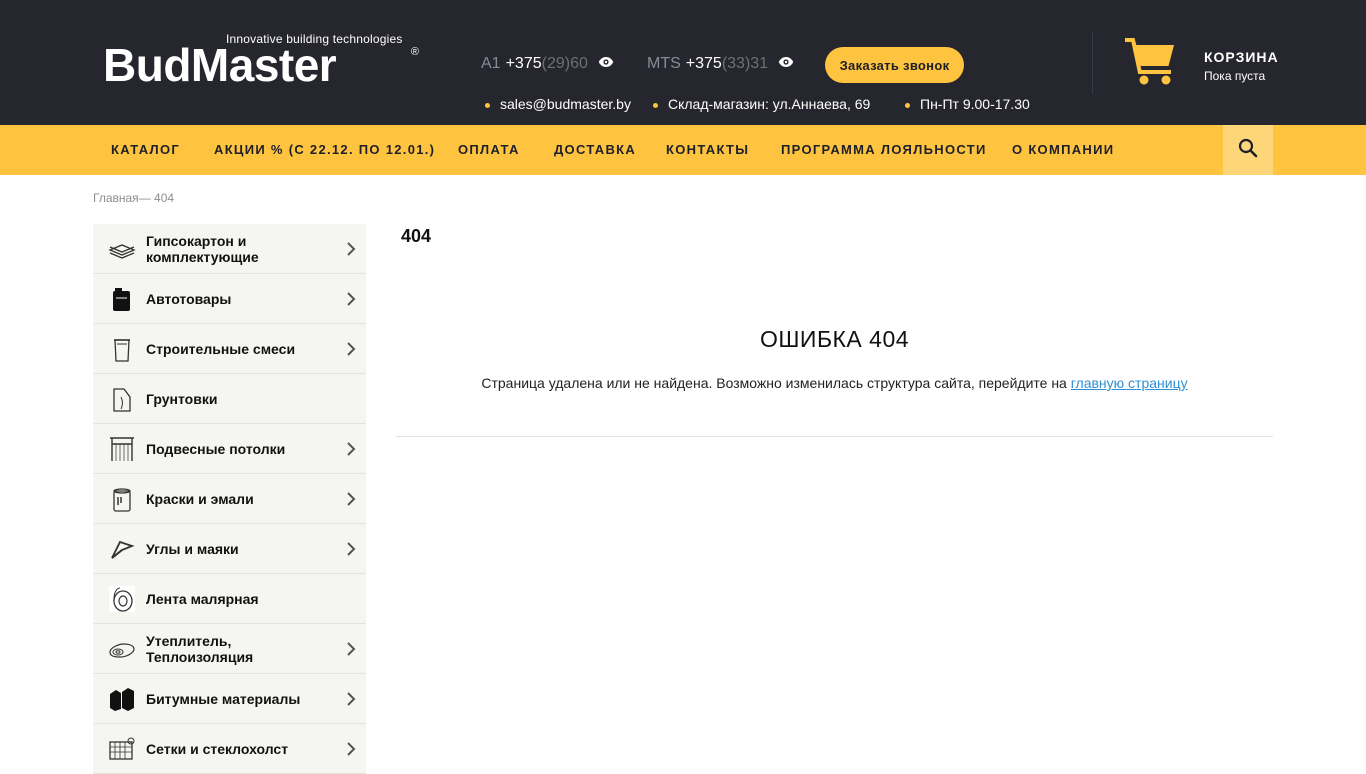 This screenshot has height=774, width=1366. I want to click on address-text: Склад-магазин: ул.Аннаева, 69, so click(769, 104).